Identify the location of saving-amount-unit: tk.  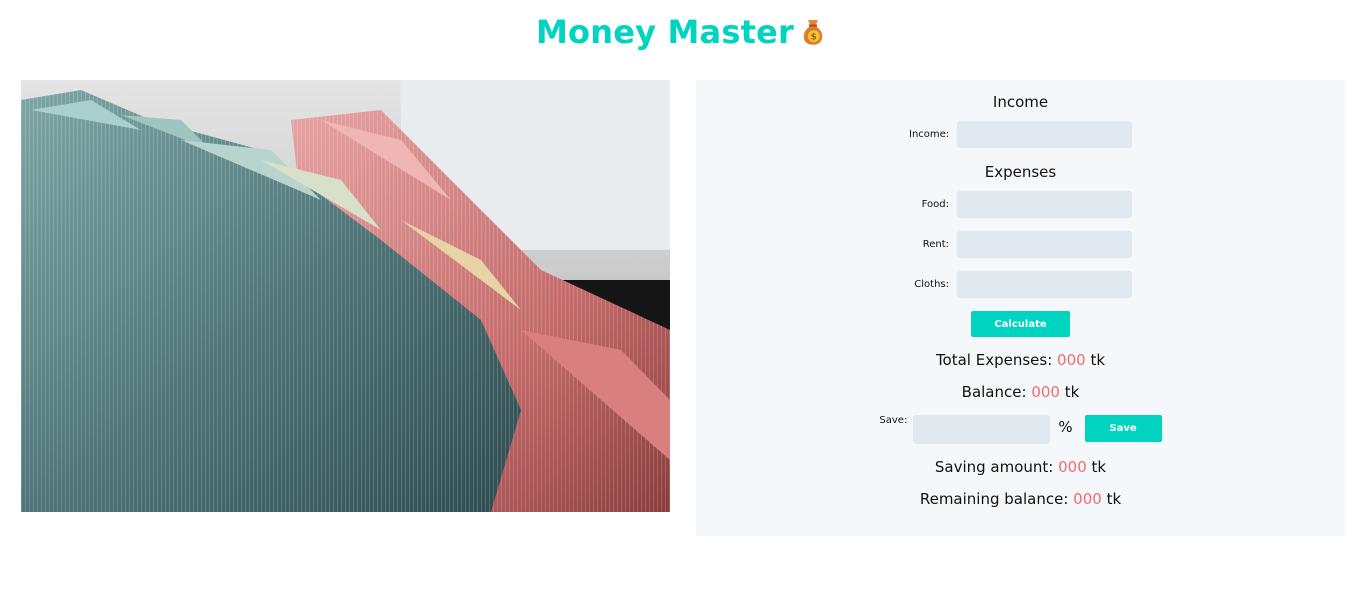
(1099, 467).